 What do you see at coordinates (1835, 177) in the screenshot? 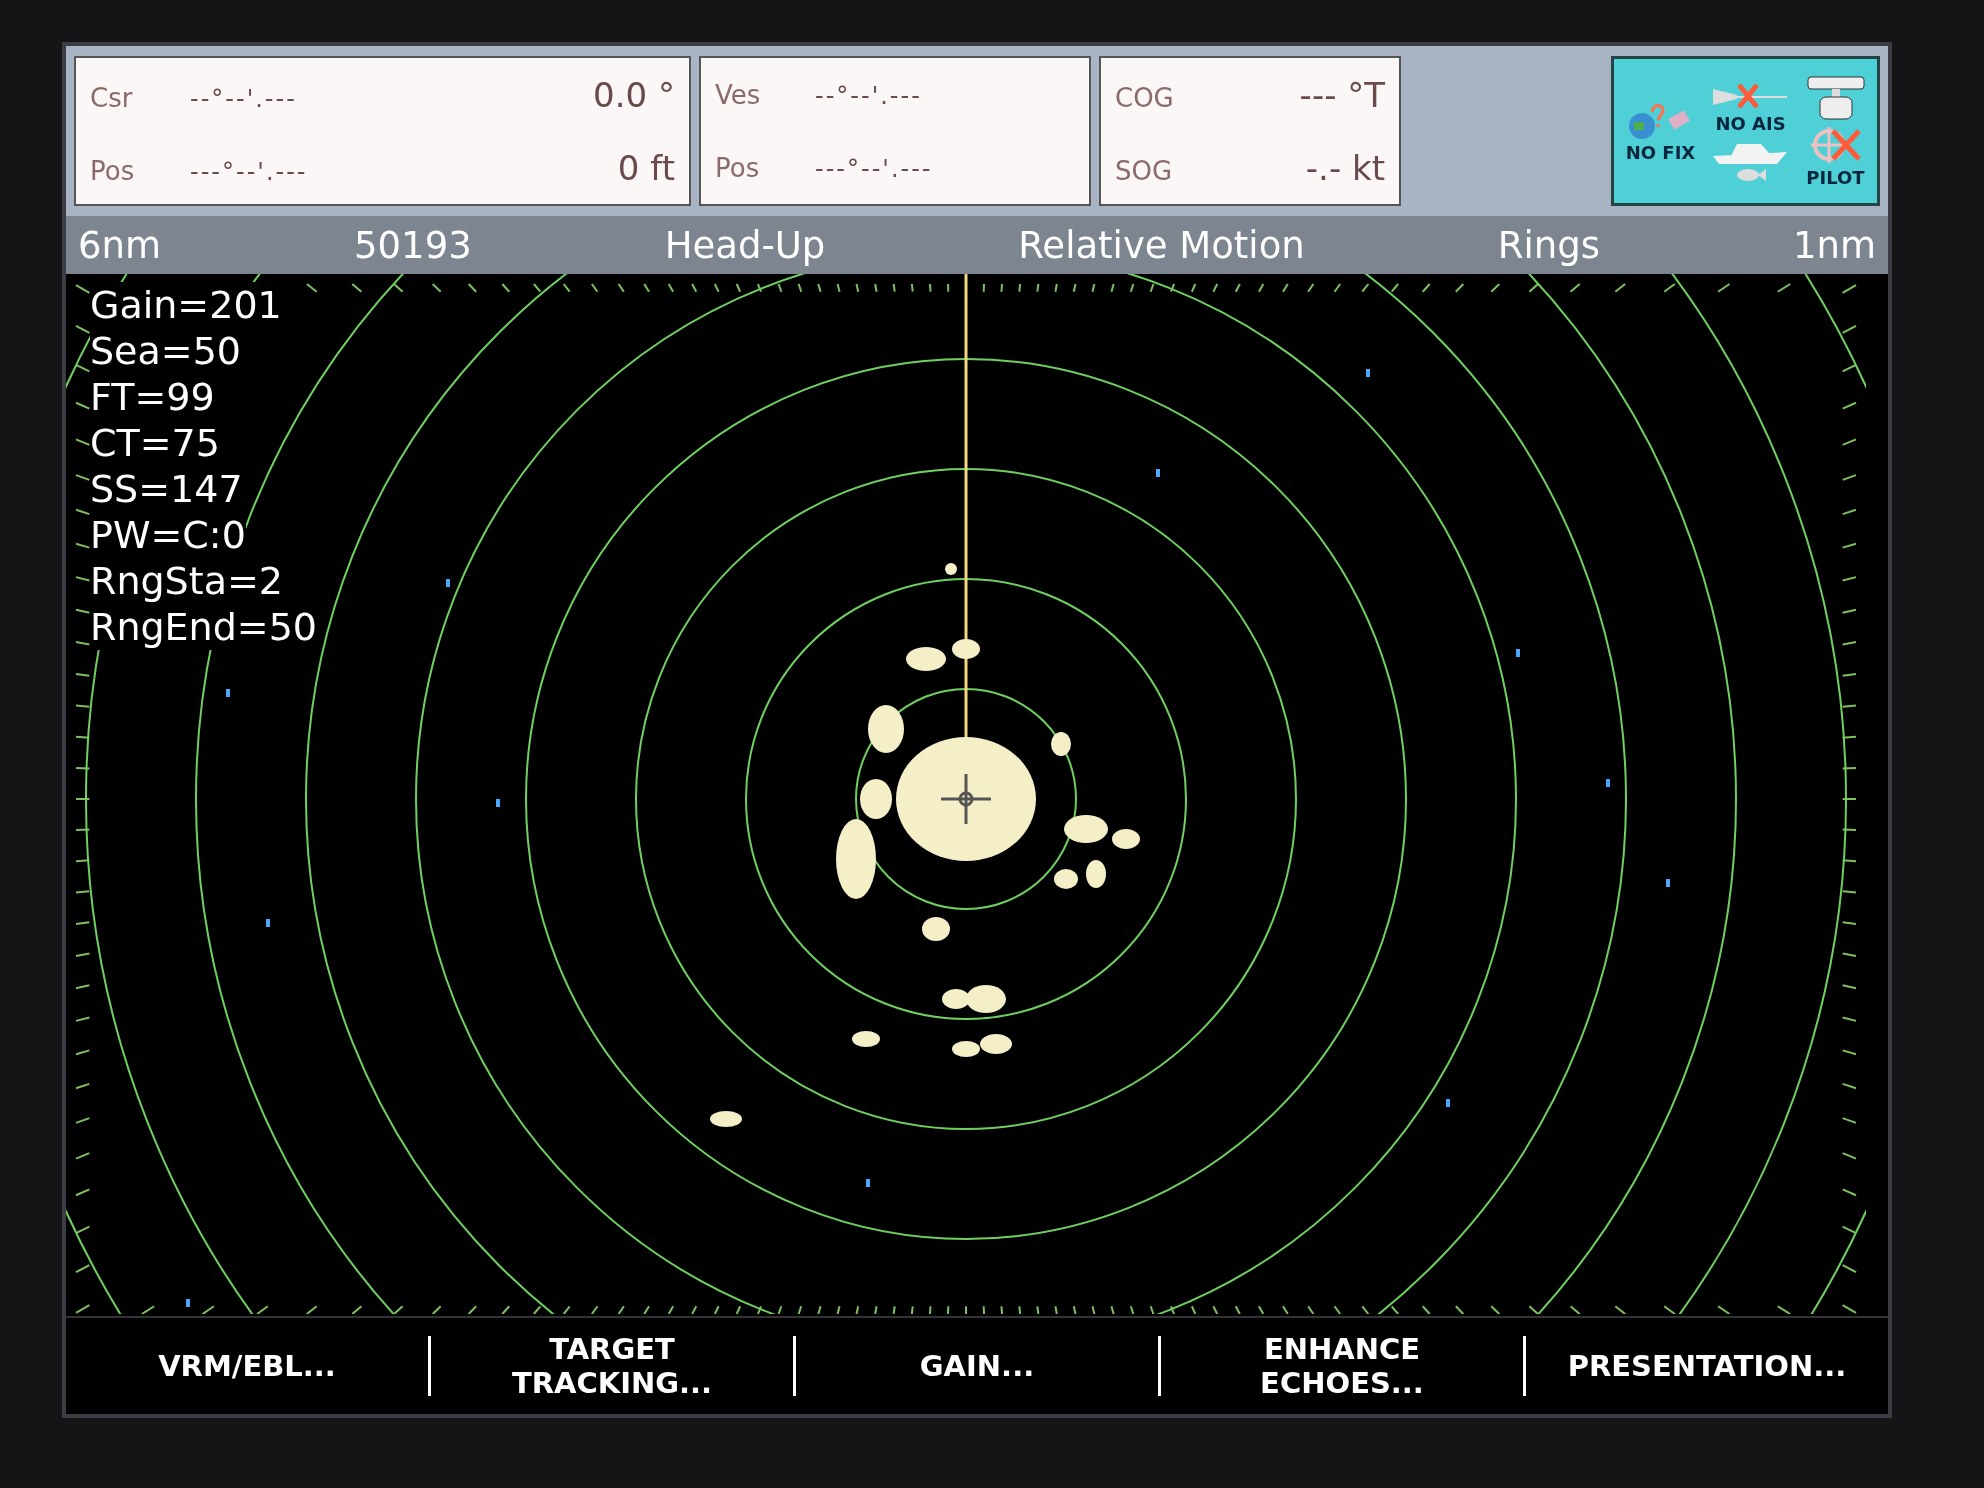
I see `status-label: PILOT` at bounding box center [1835, 177].